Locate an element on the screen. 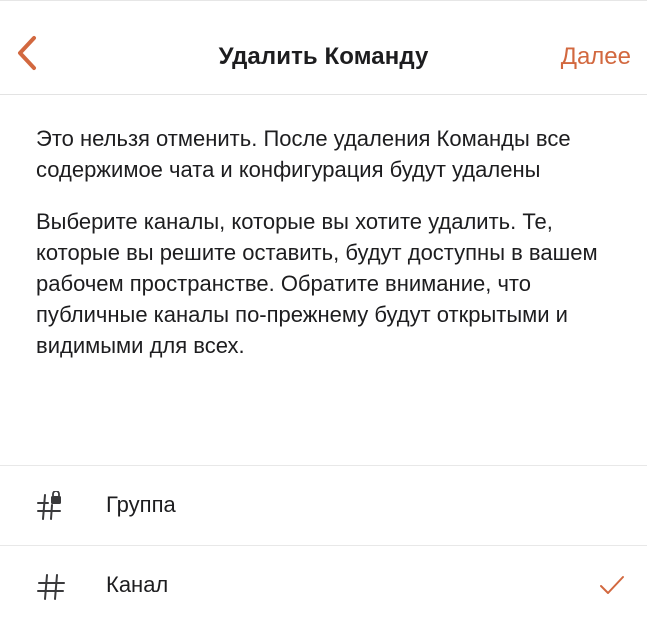  private-channel-icon is located at coordinates (52, 507).